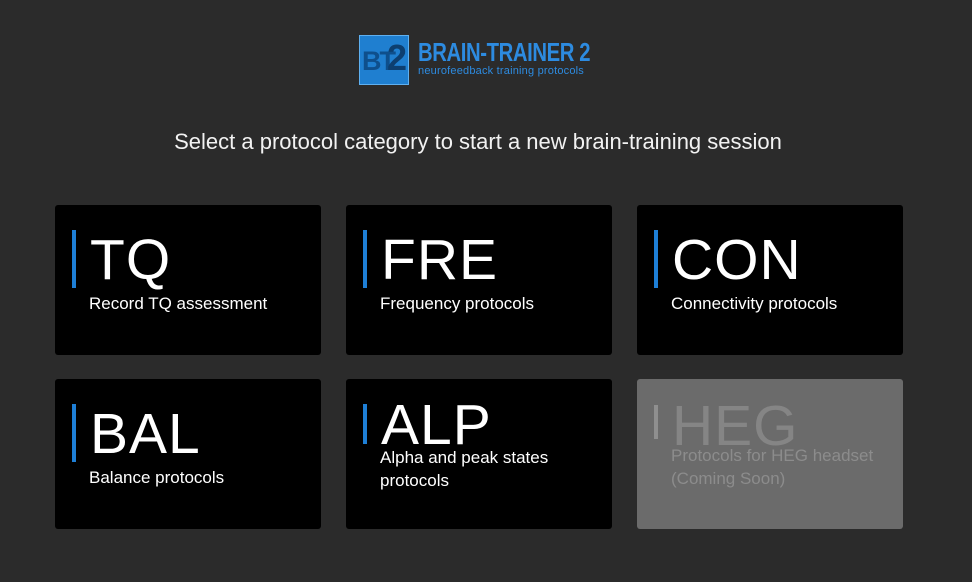  I want to click on bt2-badge-icon: BT 2, so click(384, 60).